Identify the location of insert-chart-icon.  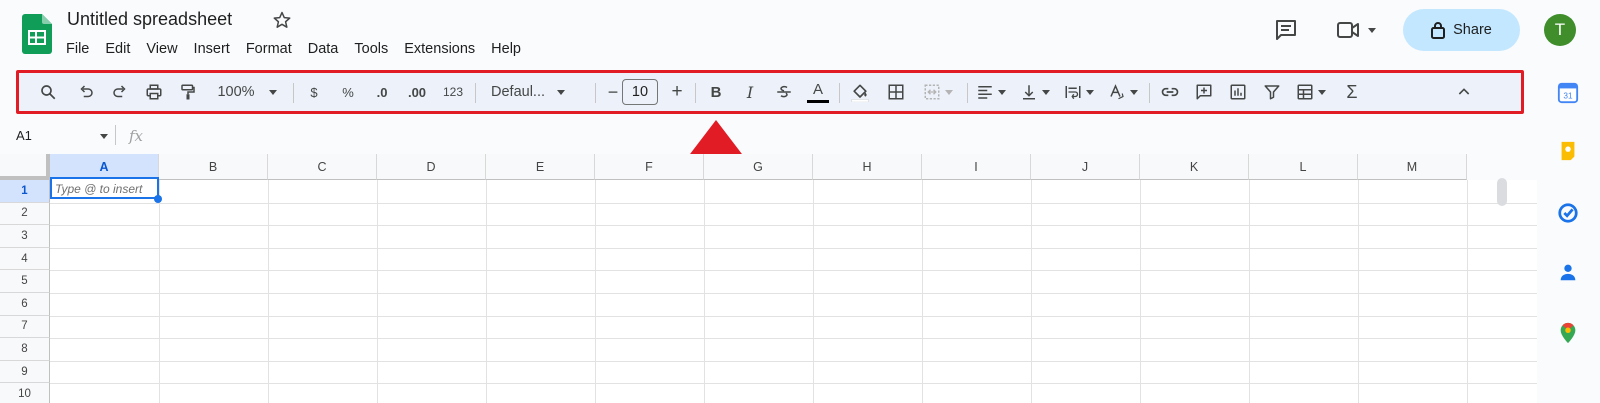
(1238, 92).